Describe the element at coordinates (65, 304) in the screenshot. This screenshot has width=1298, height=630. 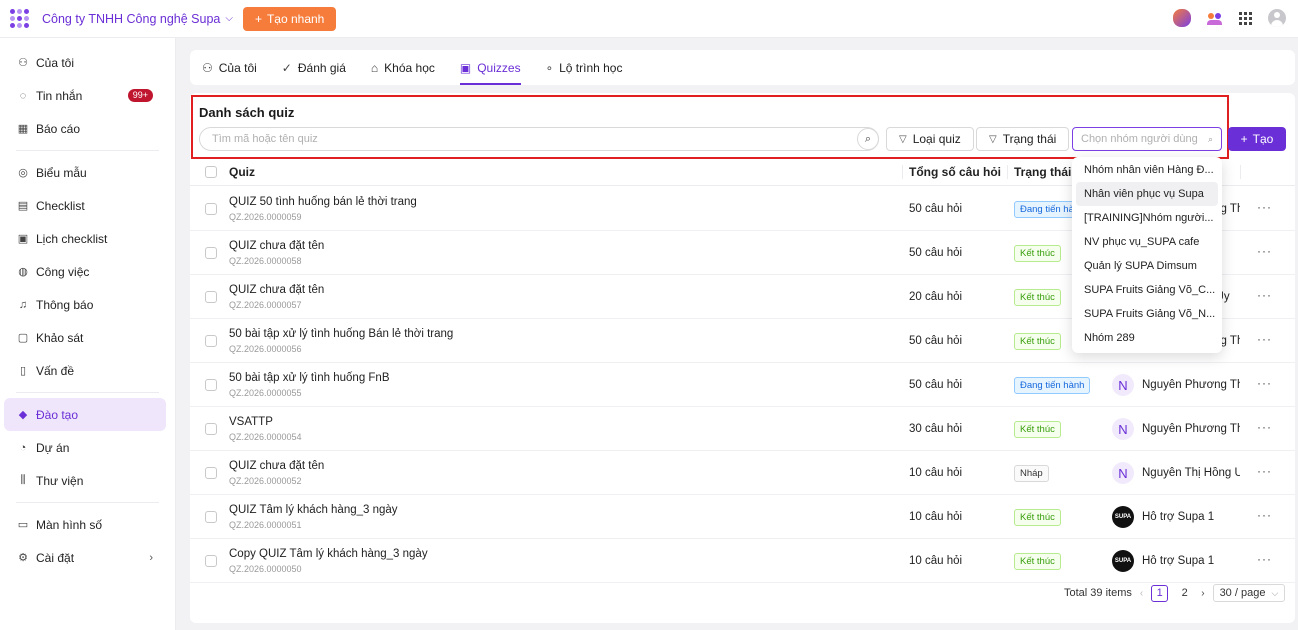
I see `sidebar-item-label: Thông báo` at that location.